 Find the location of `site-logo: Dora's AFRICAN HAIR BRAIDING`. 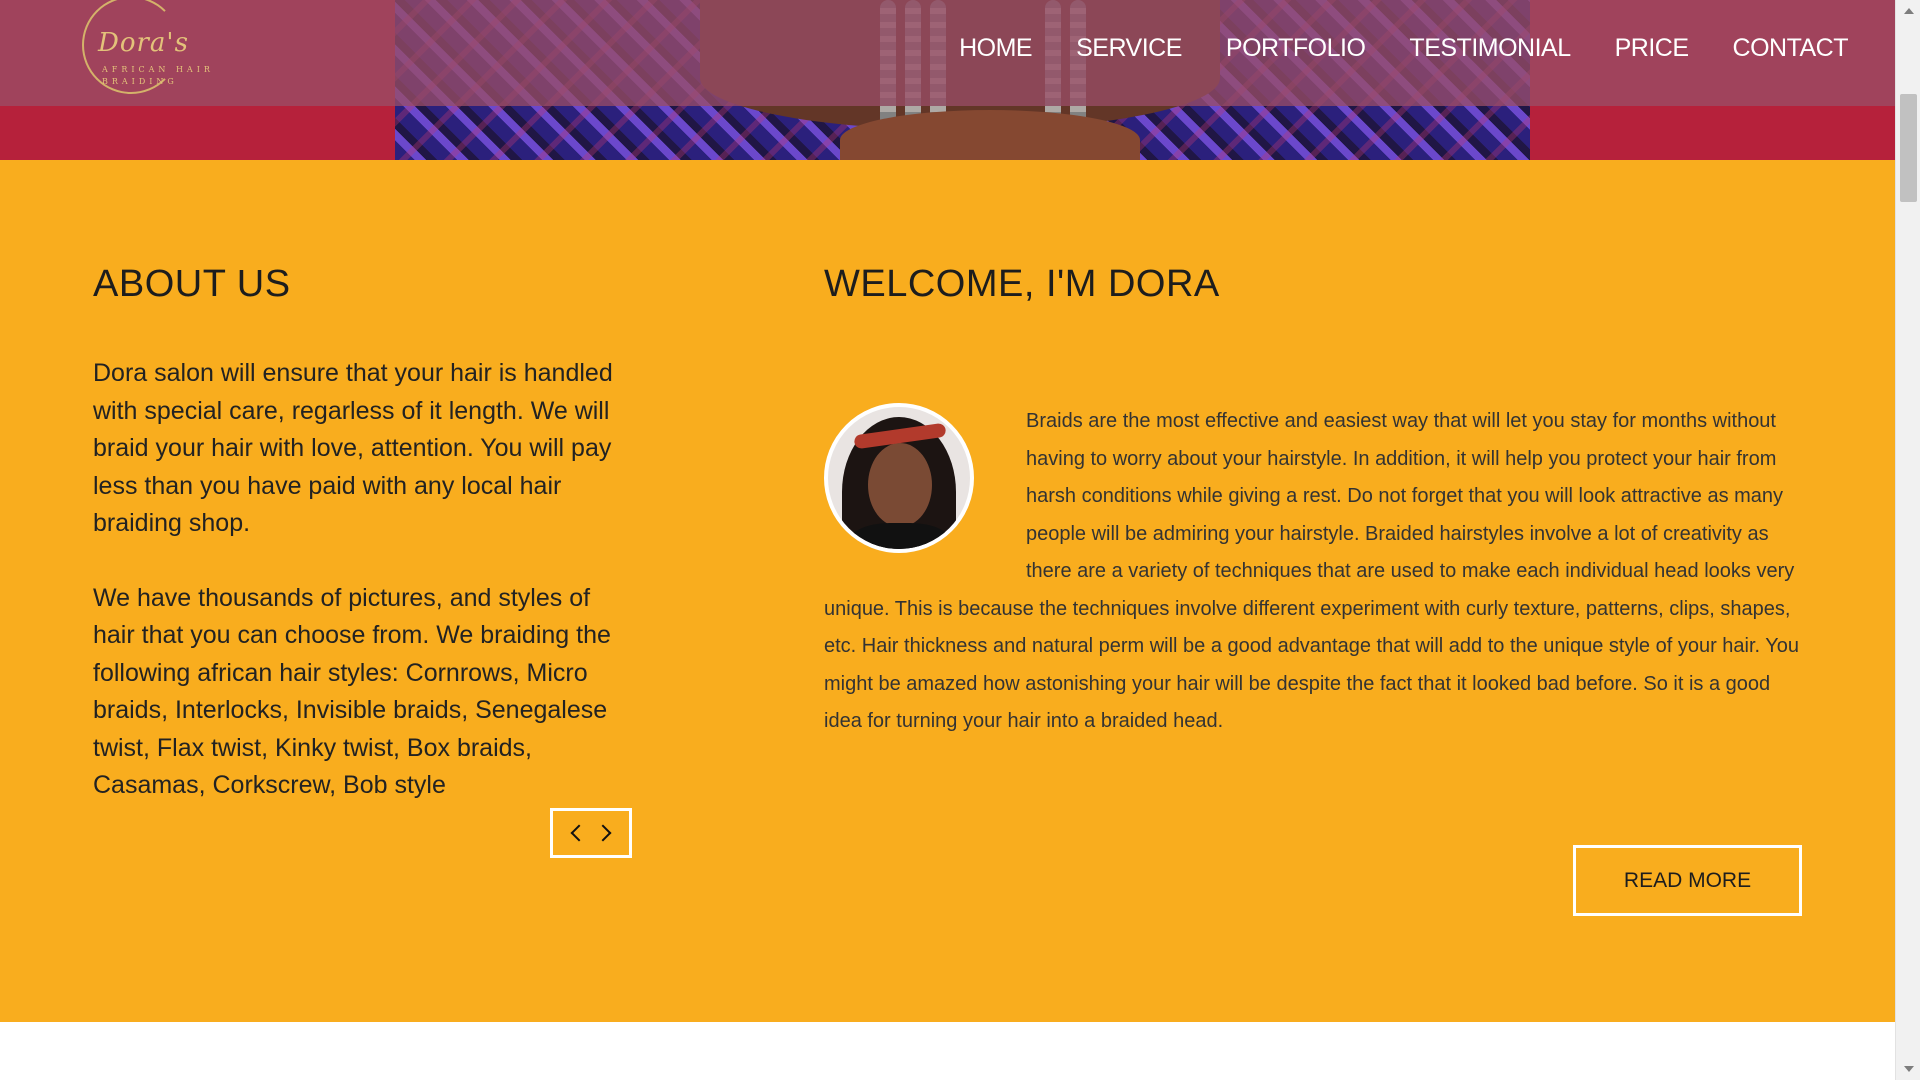

site-logo: Dora's AFRICAN HAIR BRAIDING is located at coordinates (150, 50).